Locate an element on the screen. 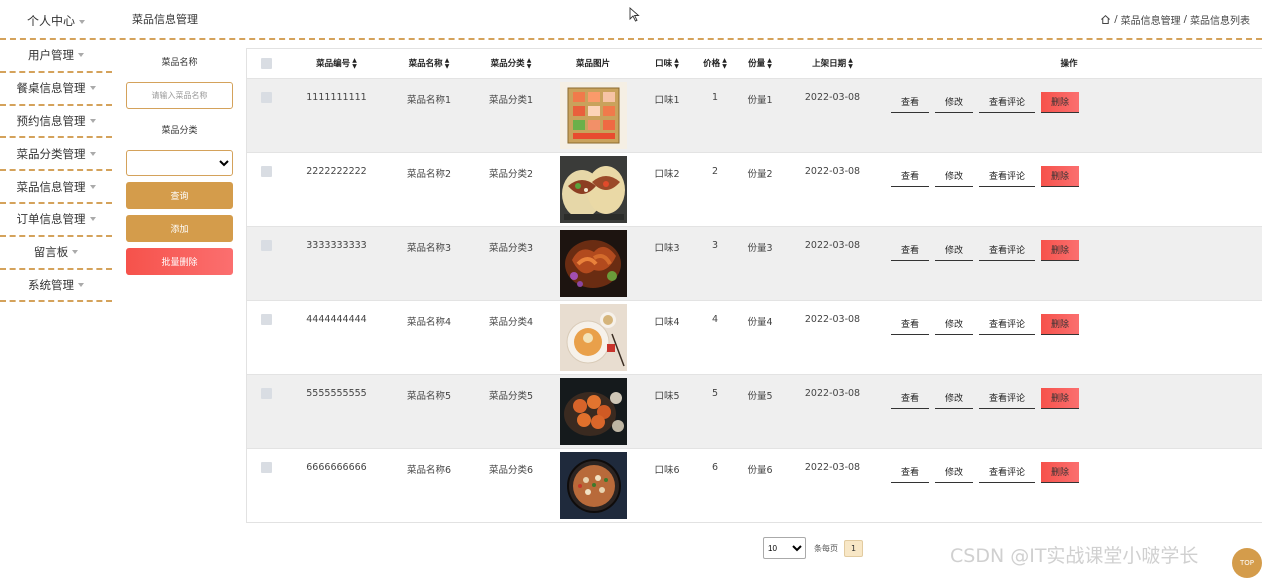 This screenshot has width=1262, height=578. cell-name: 菜品名称6 is located at coordinates (429, 484).